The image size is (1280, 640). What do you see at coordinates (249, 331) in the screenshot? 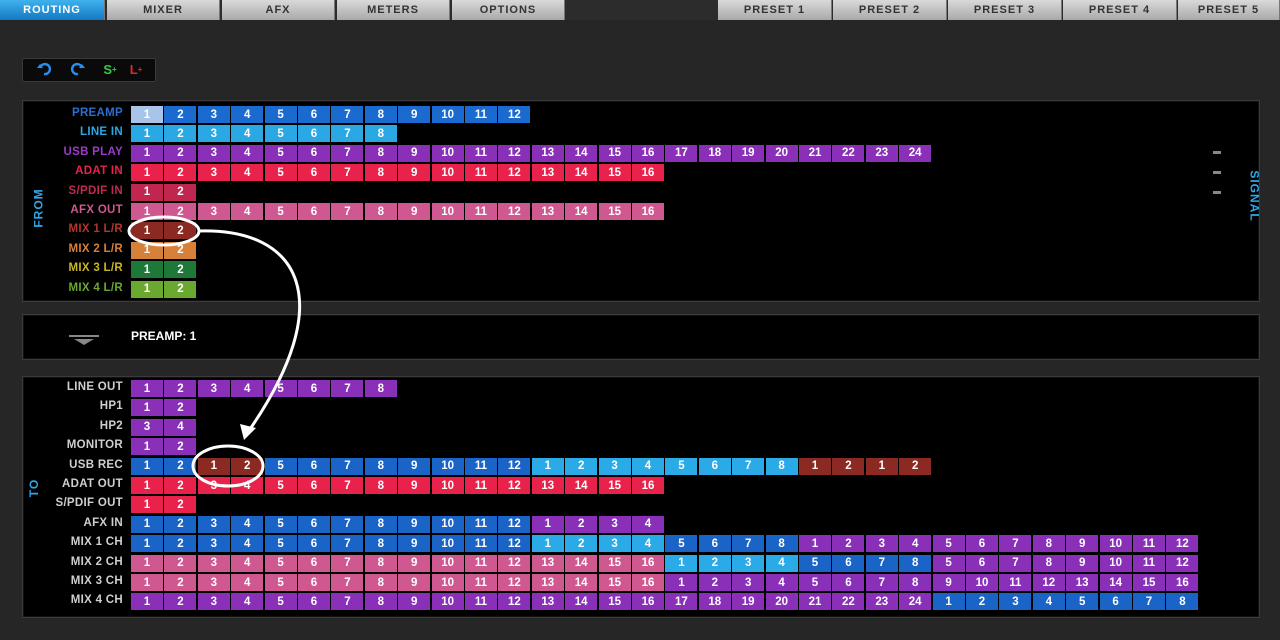
I see `routing-arrow` at bounding box center [249, 331].